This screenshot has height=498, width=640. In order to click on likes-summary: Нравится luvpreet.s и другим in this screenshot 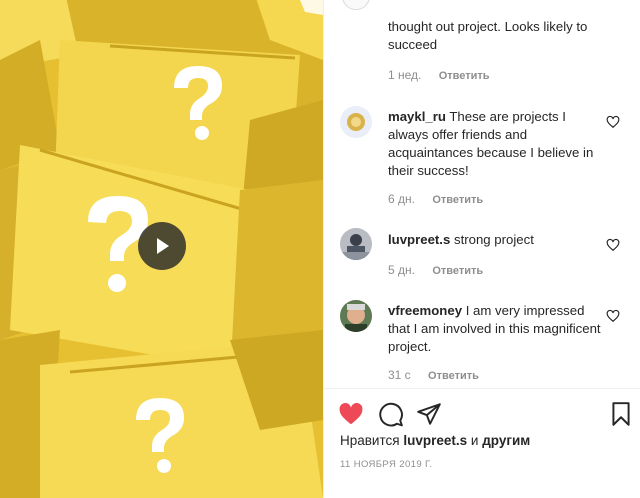, I will do `click(435, 440)`.